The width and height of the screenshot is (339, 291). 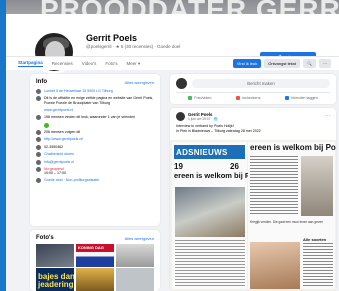 What do you see at coordinates (95, 255) in the screenshot?
I see `photo-thumb: KONING DAG` at bounding box center [95, 255].